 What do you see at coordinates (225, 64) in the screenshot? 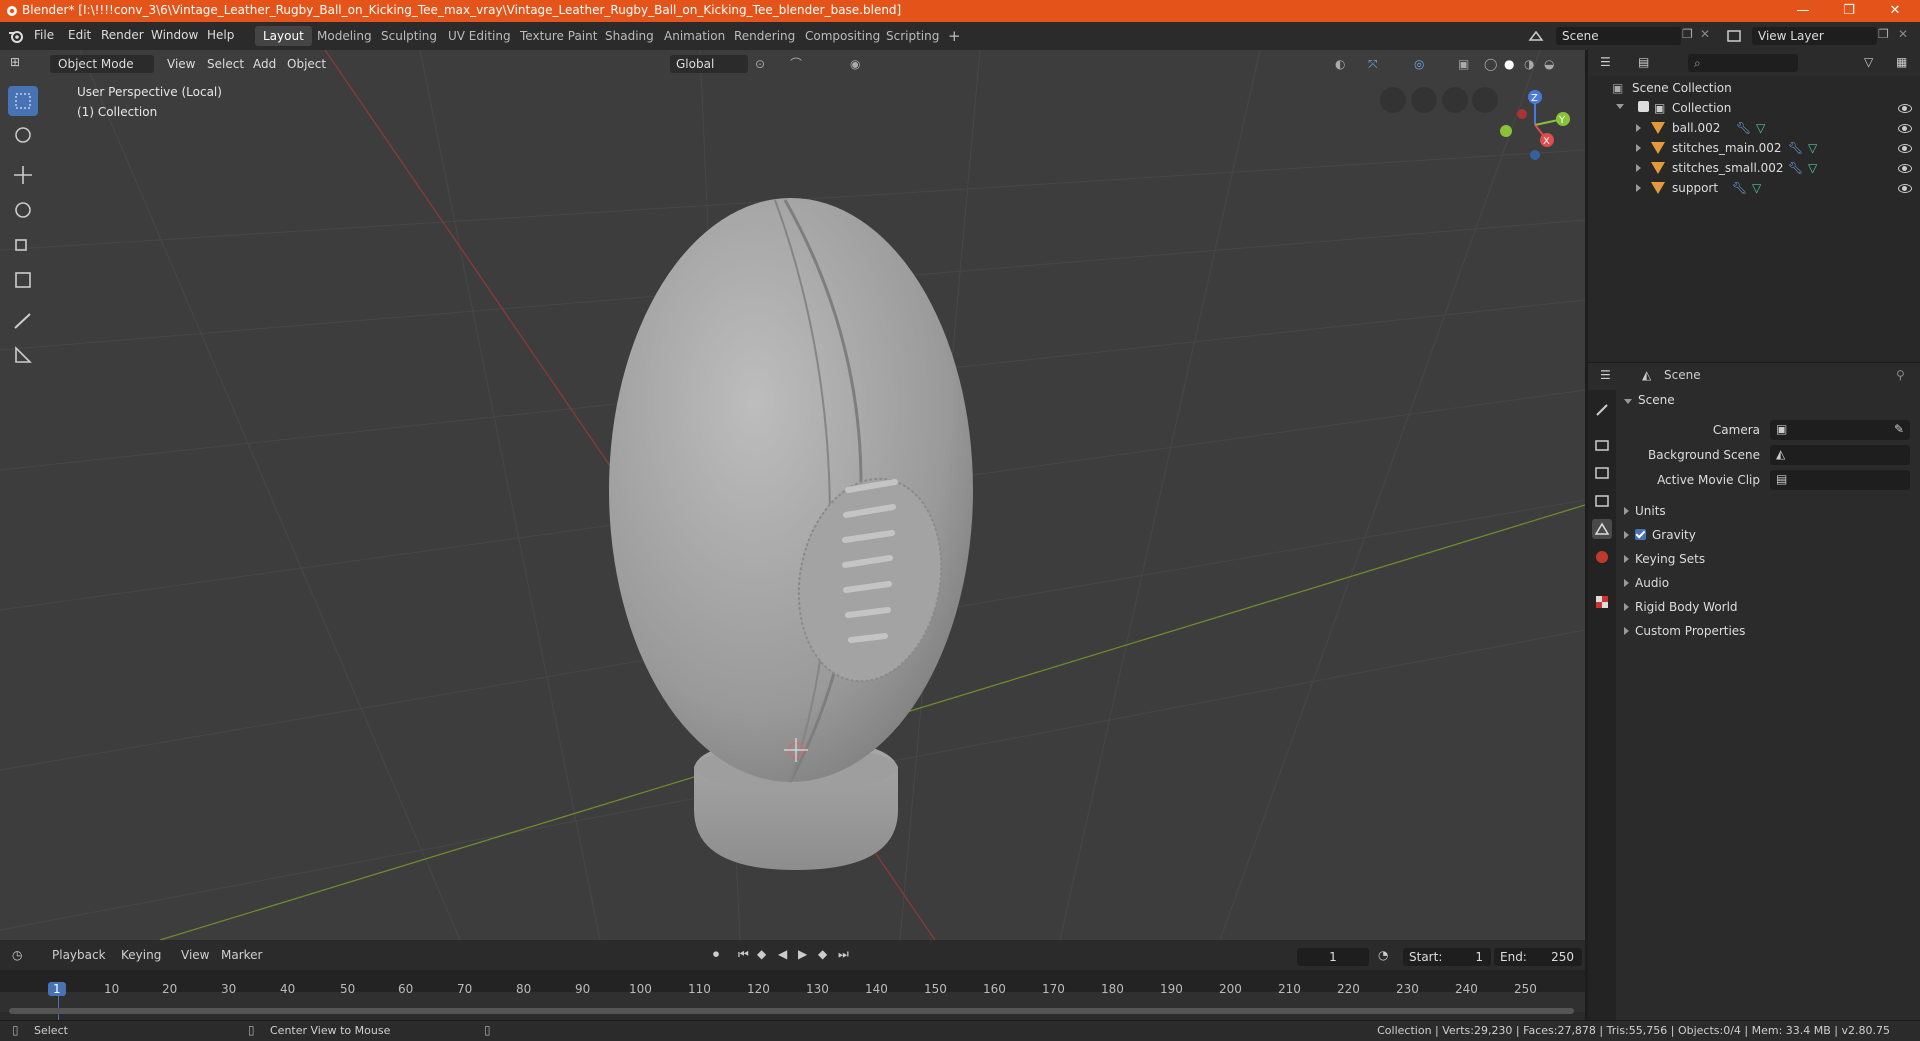
I see `viewport-menu-select: Select` at bounding box center [225, 64].